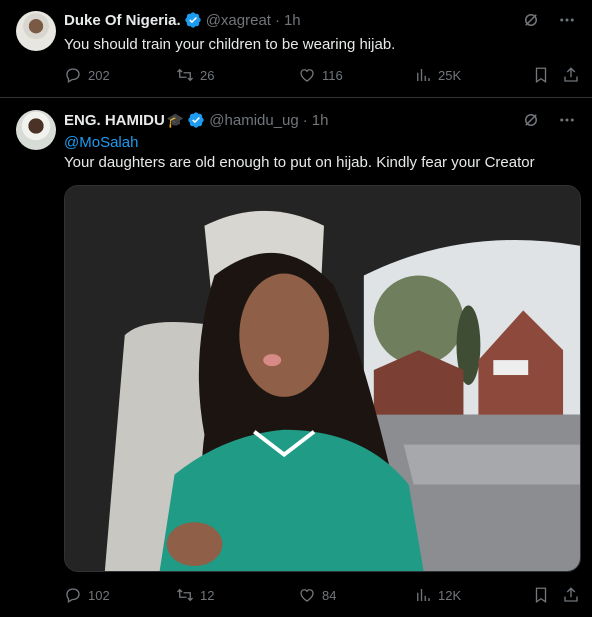  I want to click on mention-link: @MoSalah, so click(101, 142).